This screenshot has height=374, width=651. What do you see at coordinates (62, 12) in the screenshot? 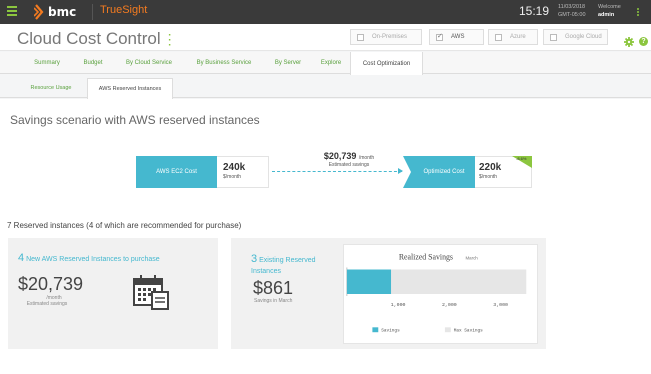
I see `brand-name: bmc` at bounding box center [62, 12].